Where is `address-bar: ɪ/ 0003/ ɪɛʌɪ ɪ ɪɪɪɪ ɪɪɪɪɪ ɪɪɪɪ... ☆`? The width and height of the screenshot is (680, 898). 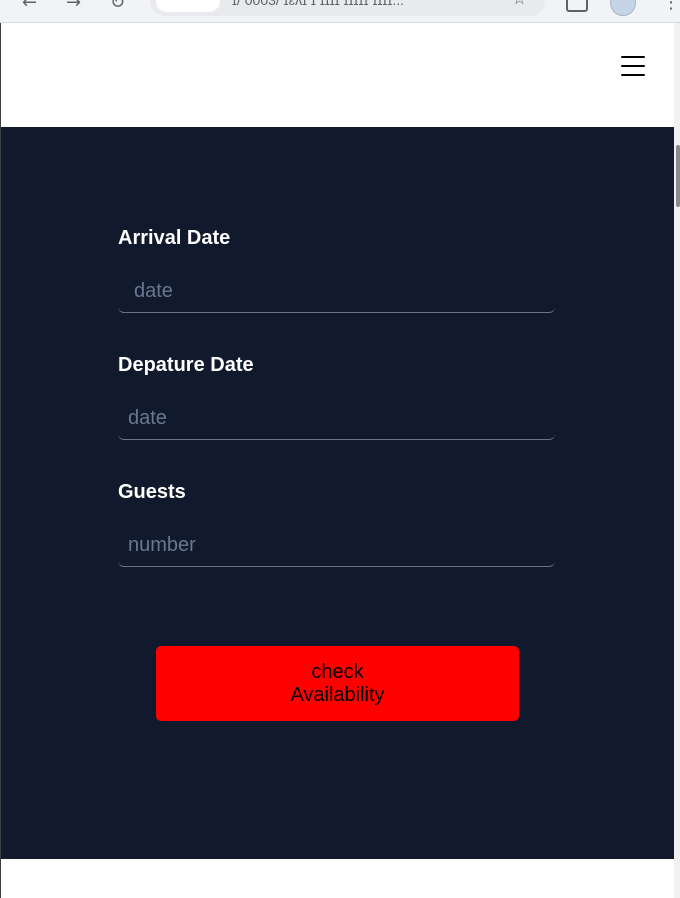
address-bar: ɪ/ 0003/ ɪɛʌɪ ɪ ɪɪɪɪ ɪɪɪɪɪ ɪɪɪɪ... ☆ is located at coordinates (347, 8).